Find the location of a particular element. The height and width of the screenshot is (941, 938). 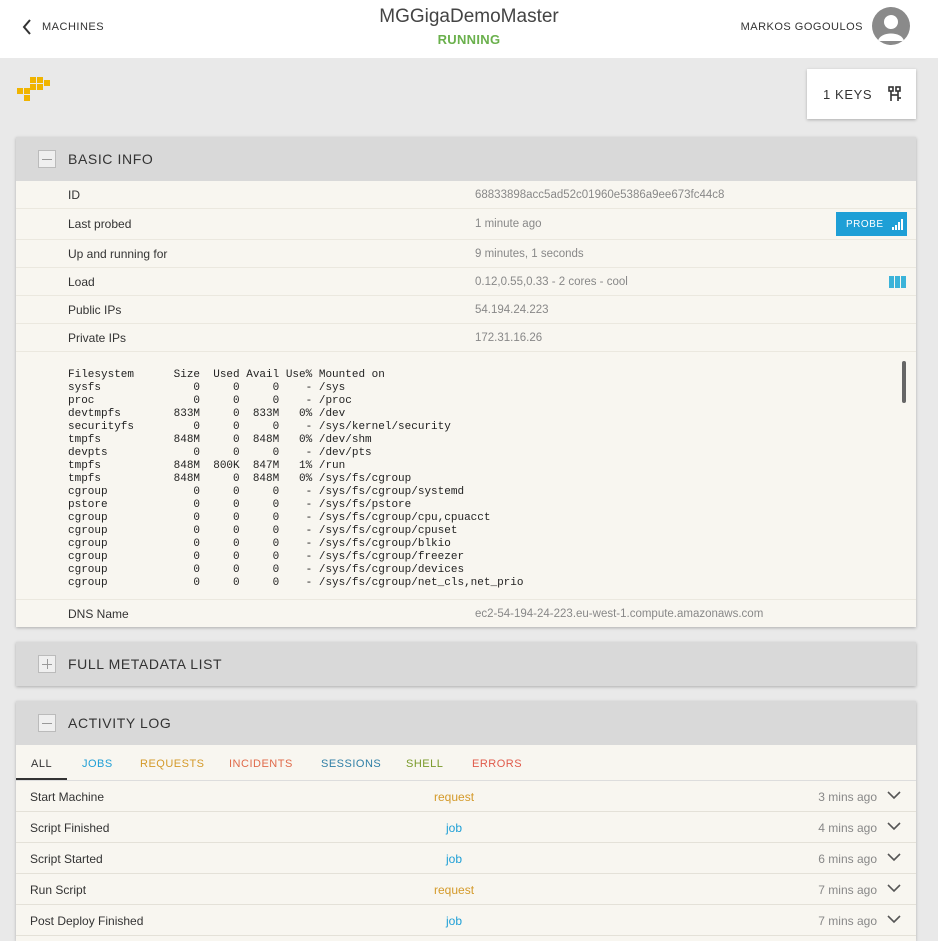

df-line: proc 0 0 0 - /proc is located at coordinates (210, 401).